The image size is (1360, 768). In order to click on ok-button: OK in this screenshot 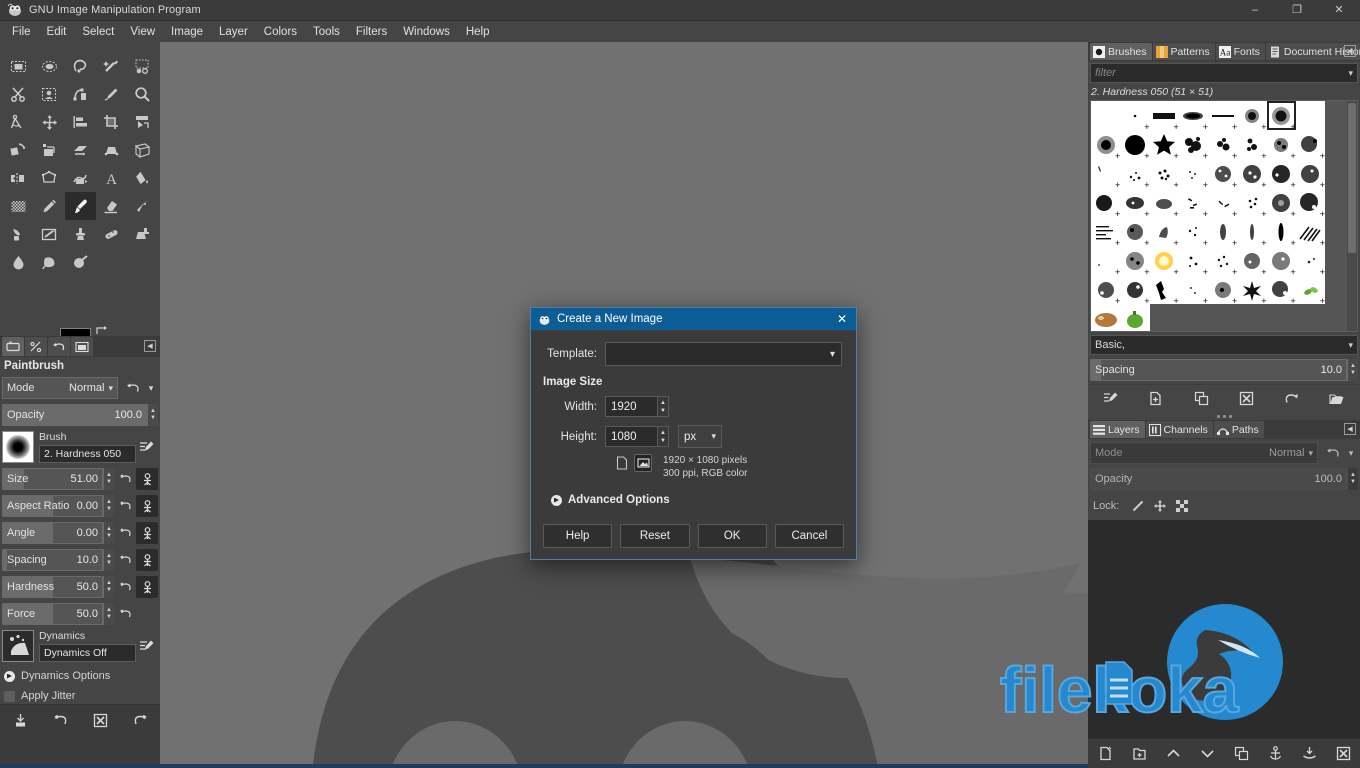, I will do `click(732, 536)`.